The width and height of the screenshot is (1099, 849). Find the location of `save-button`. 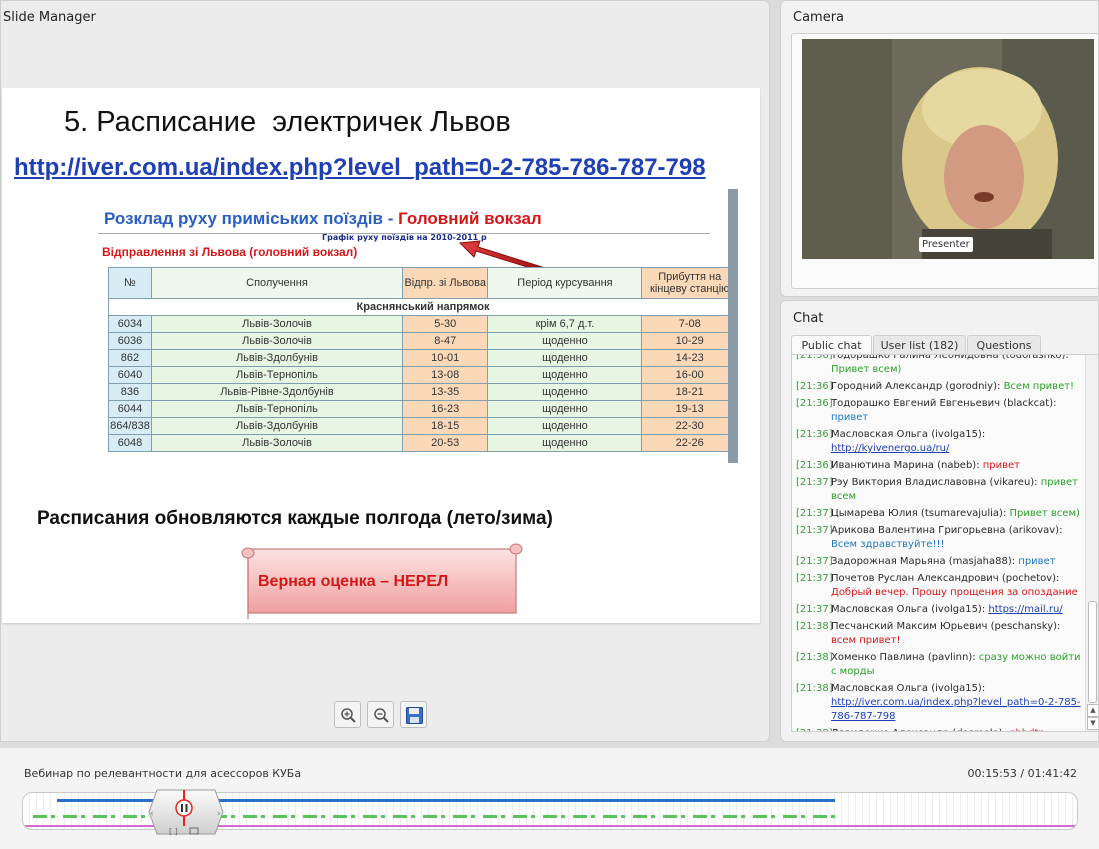

save-button is located at coordinates (413, 714).